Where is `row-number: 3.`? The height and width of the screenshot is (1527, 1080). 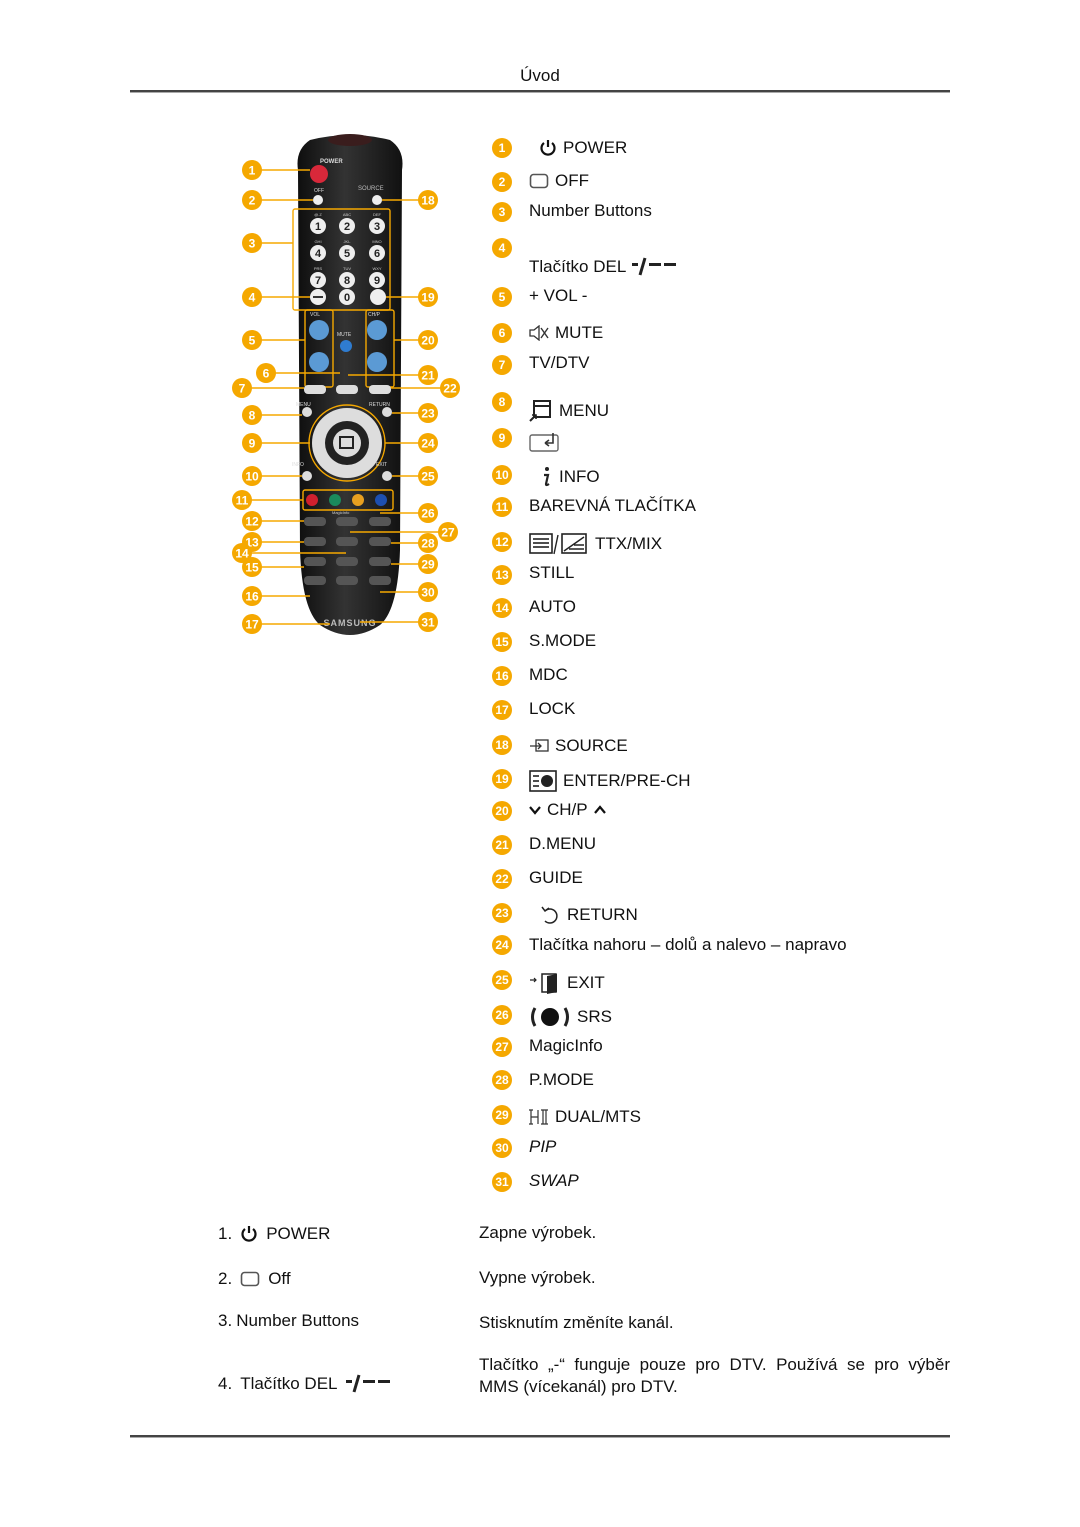
row-number: 3. is located at coordinates (225, 1320).